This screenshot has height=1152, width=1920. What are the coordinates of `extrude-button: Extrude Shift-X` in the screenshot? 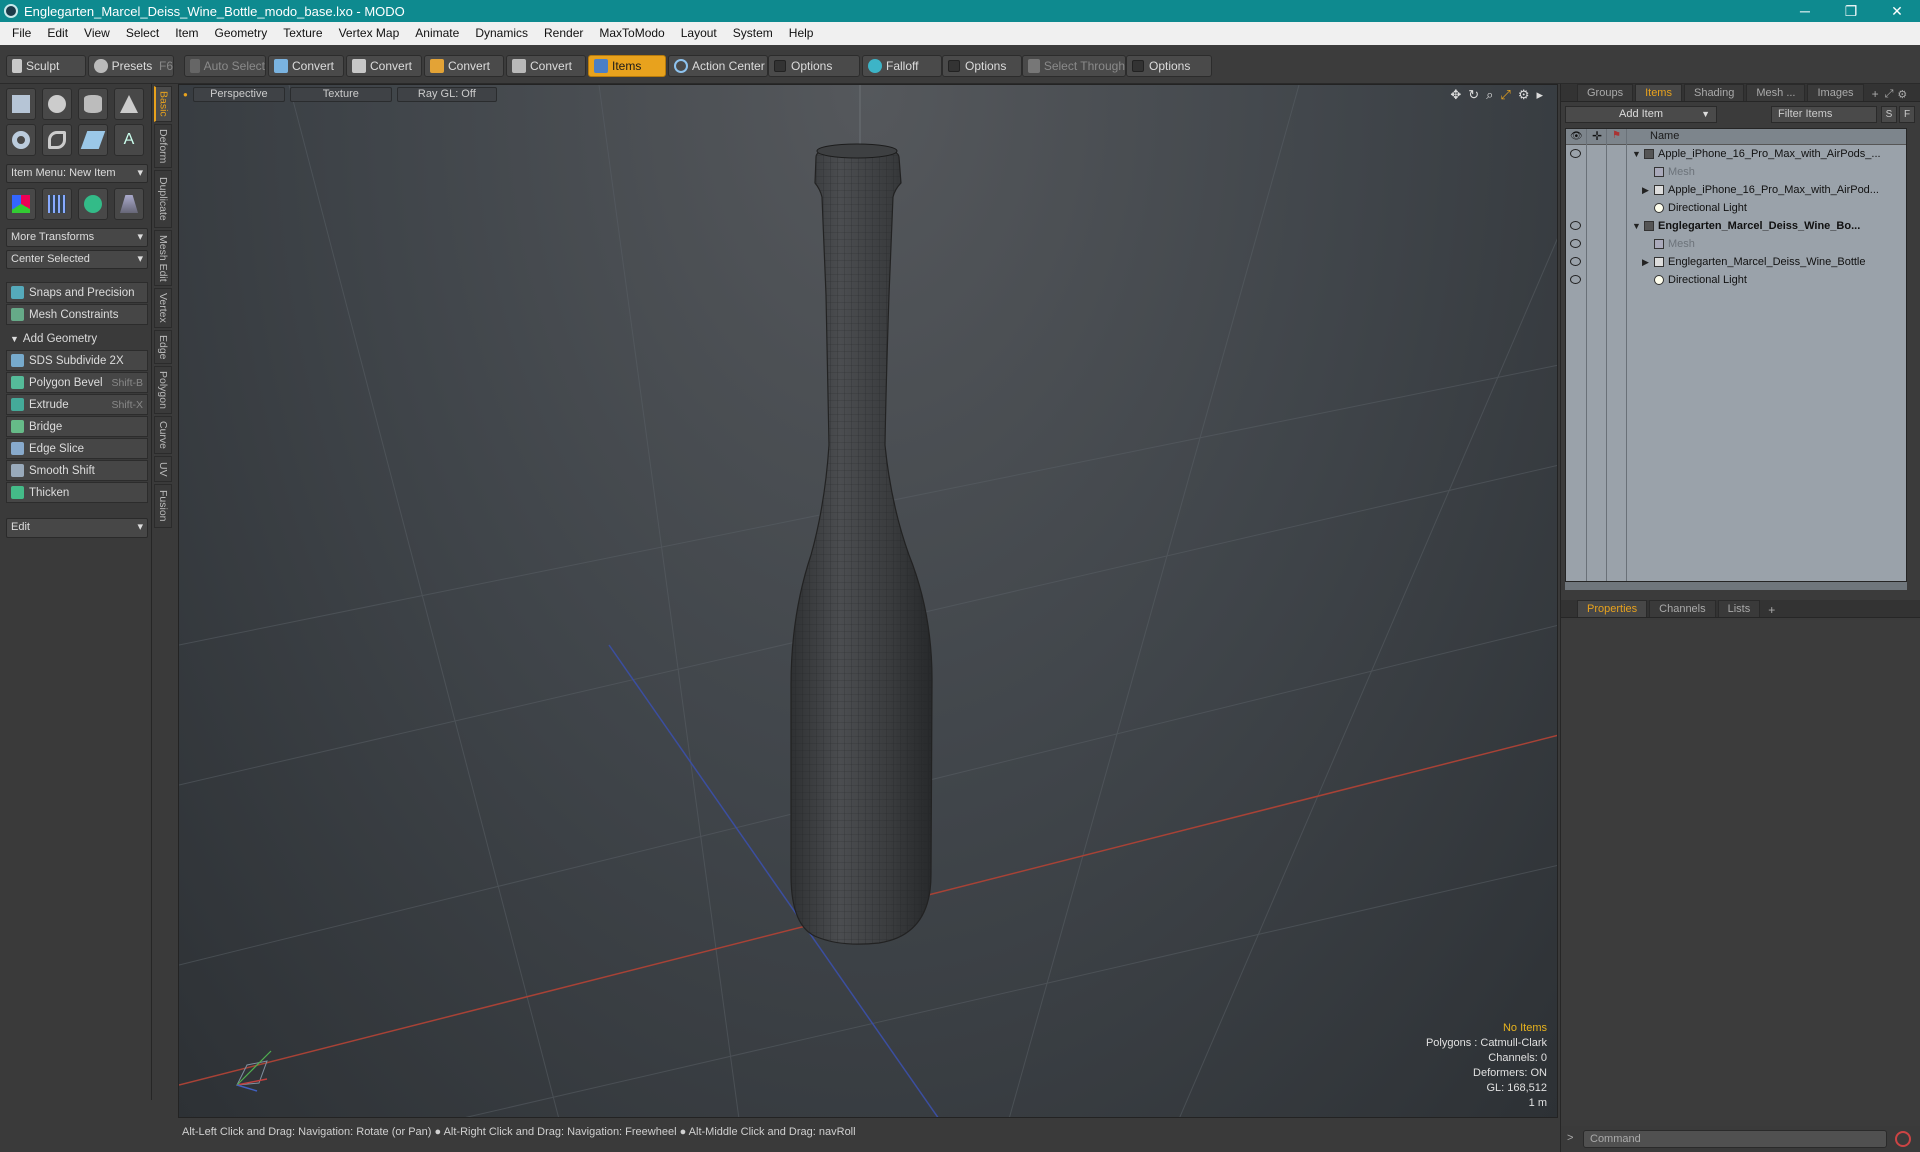 It's located at (77, 404).